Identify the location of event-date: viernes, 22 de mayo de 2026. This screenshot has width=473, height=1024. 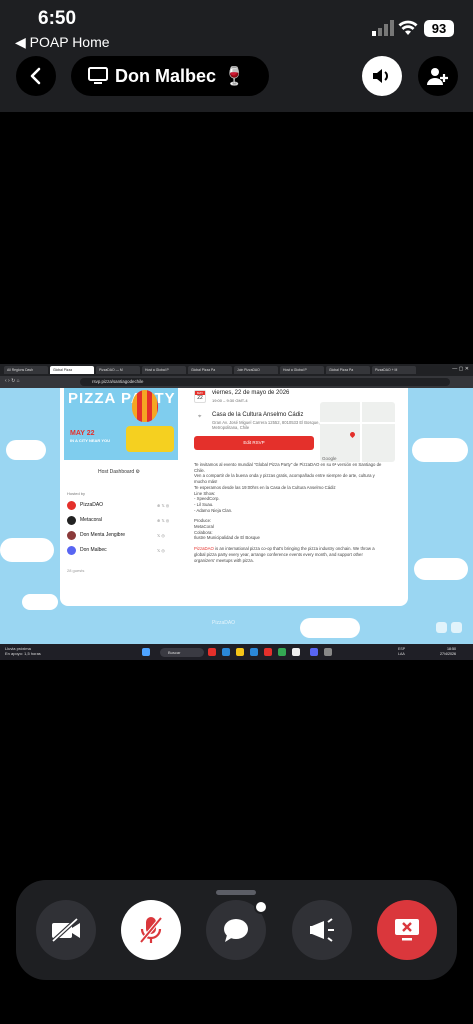
(251, 393).